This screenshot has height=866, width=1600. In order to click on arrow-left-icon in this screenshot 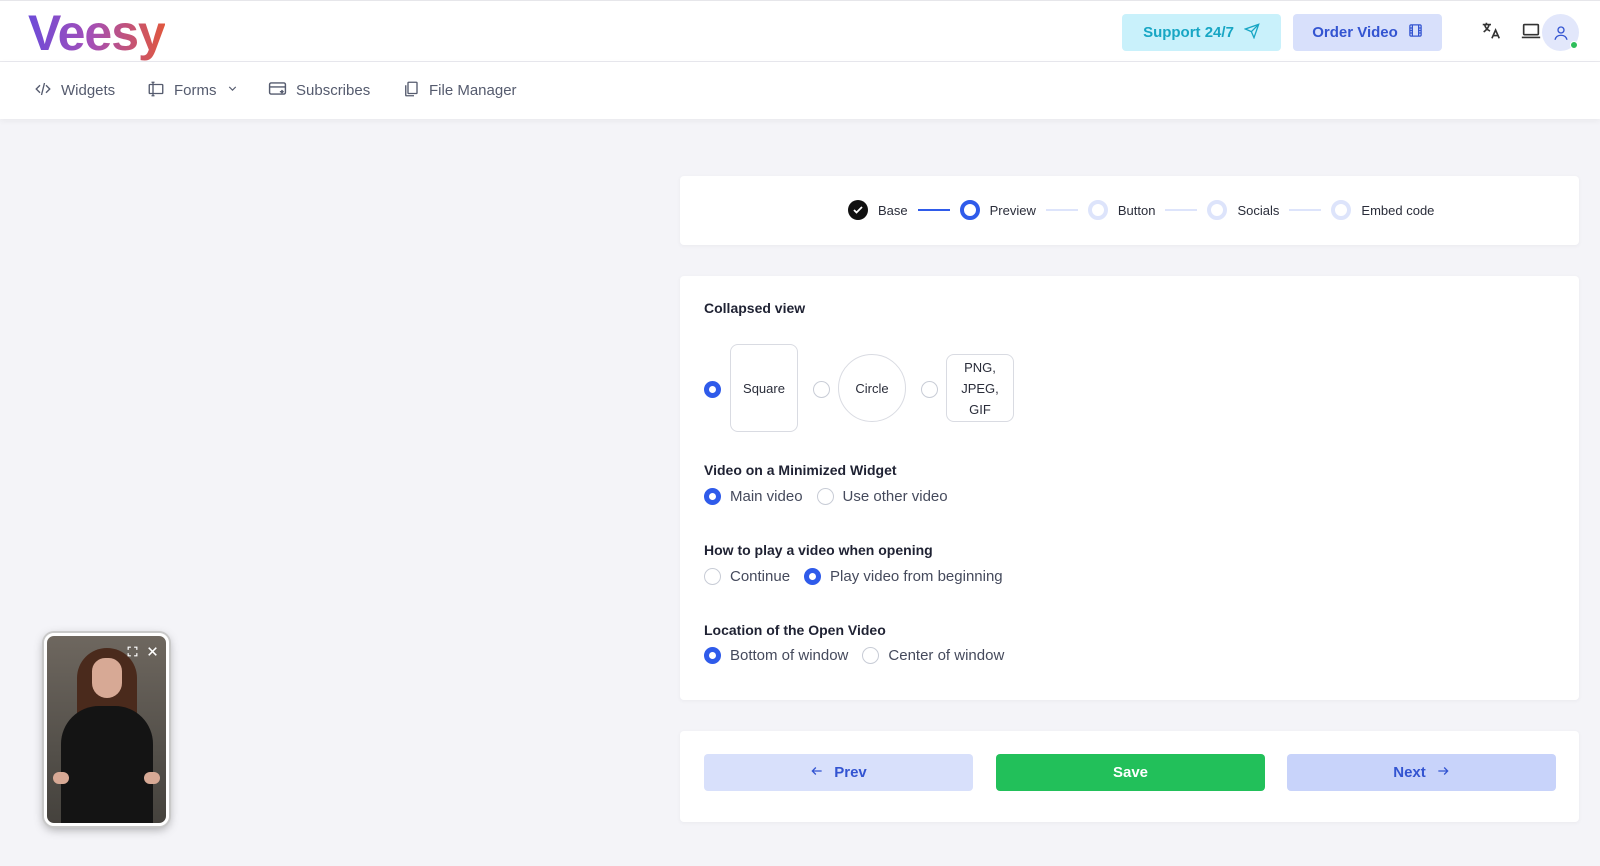, I will do `click(817, 773)`.